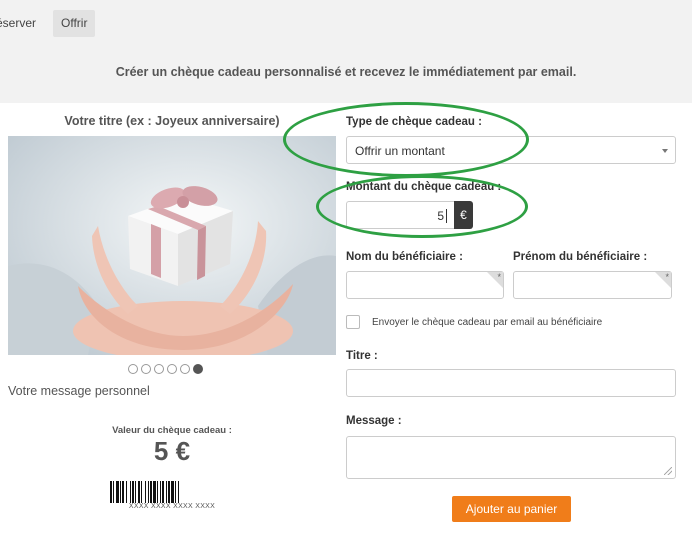  Describe the element at coordinates (511, 457) in the screenshot. I see `message-textarea` at that location.